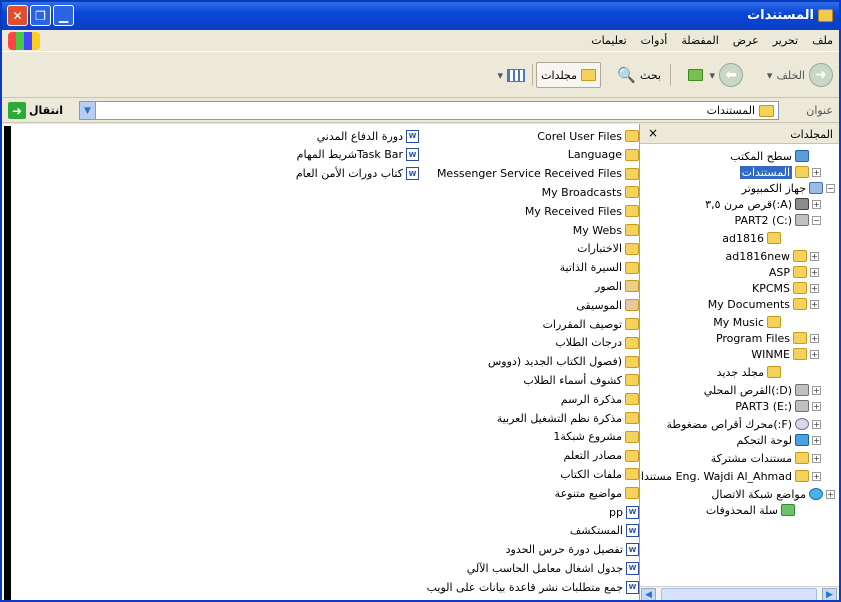  Describe the element at coordinates (420, 16) in the screenshot. I see `title-bar: المستندات ✕ ❐ ▁` at that location.